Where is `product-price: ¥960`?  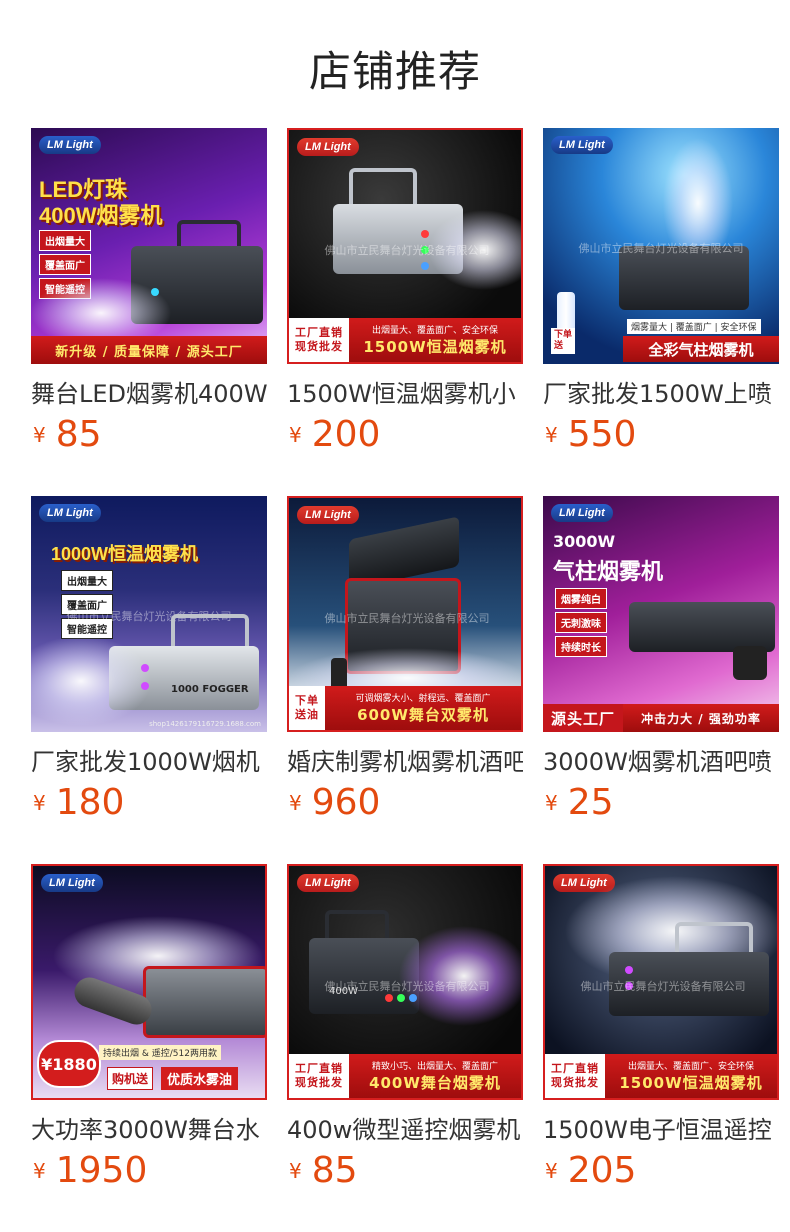 product-price: ¥960 is located at coordinates (334, 802).